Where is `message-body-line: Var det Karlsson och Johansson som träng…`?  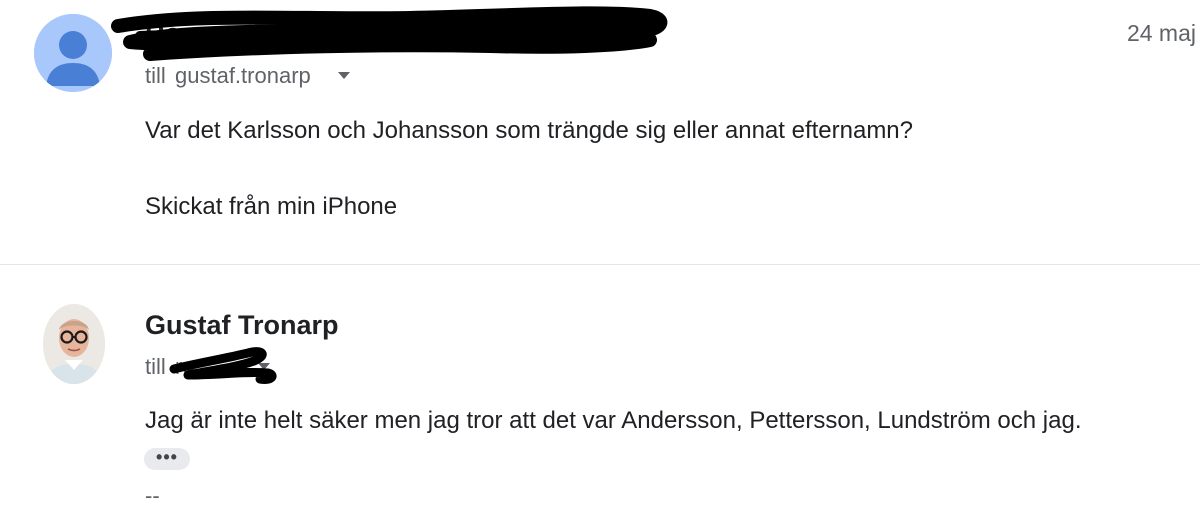
message-body-line: Var det Karlsson och Johansson som träng… is located at coordinates (529, 130).